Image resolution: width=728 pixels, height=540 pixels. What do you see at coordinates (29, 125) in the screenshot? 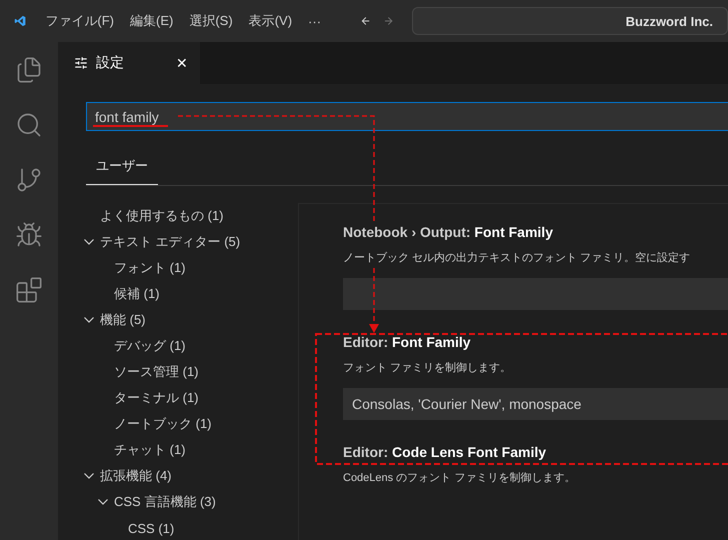
I see `search-icon` at bounding box center [29, 125].